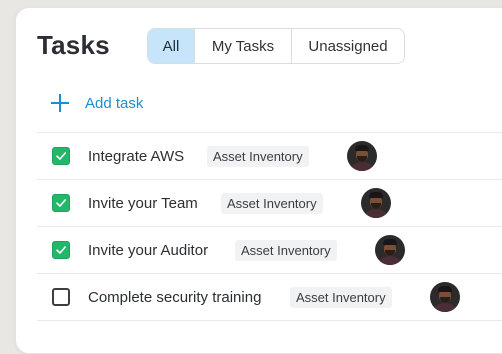 This screenshot has width=502, height=354. Describe the element at coordinates (61, 297) in the screenshot. I see `checkbox-unchecked` at that location.